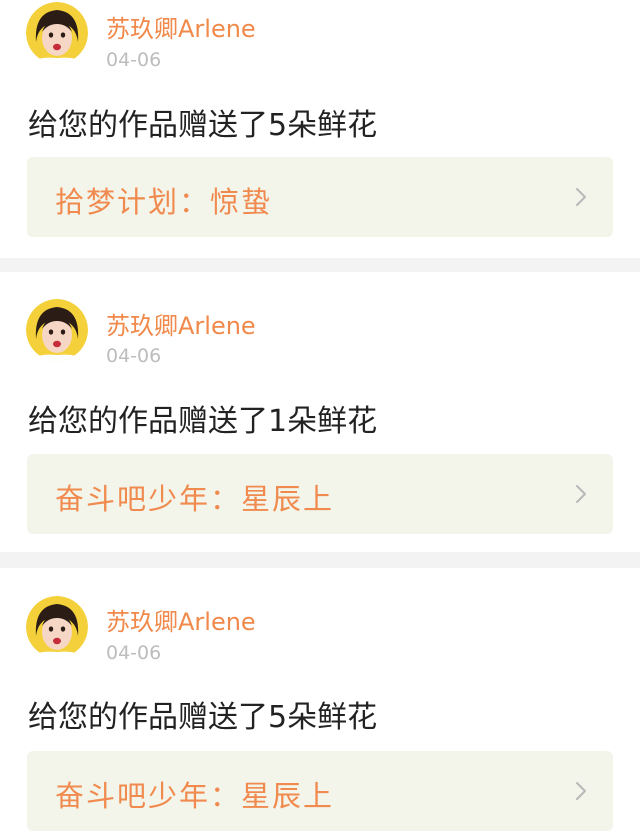 This screenshot has width=640, height=837. What do you see at coordinates (320, 197) in the screenshot?
I see `work-link: 拾梦计划：惊蛰` at bounding box center [320, 197].